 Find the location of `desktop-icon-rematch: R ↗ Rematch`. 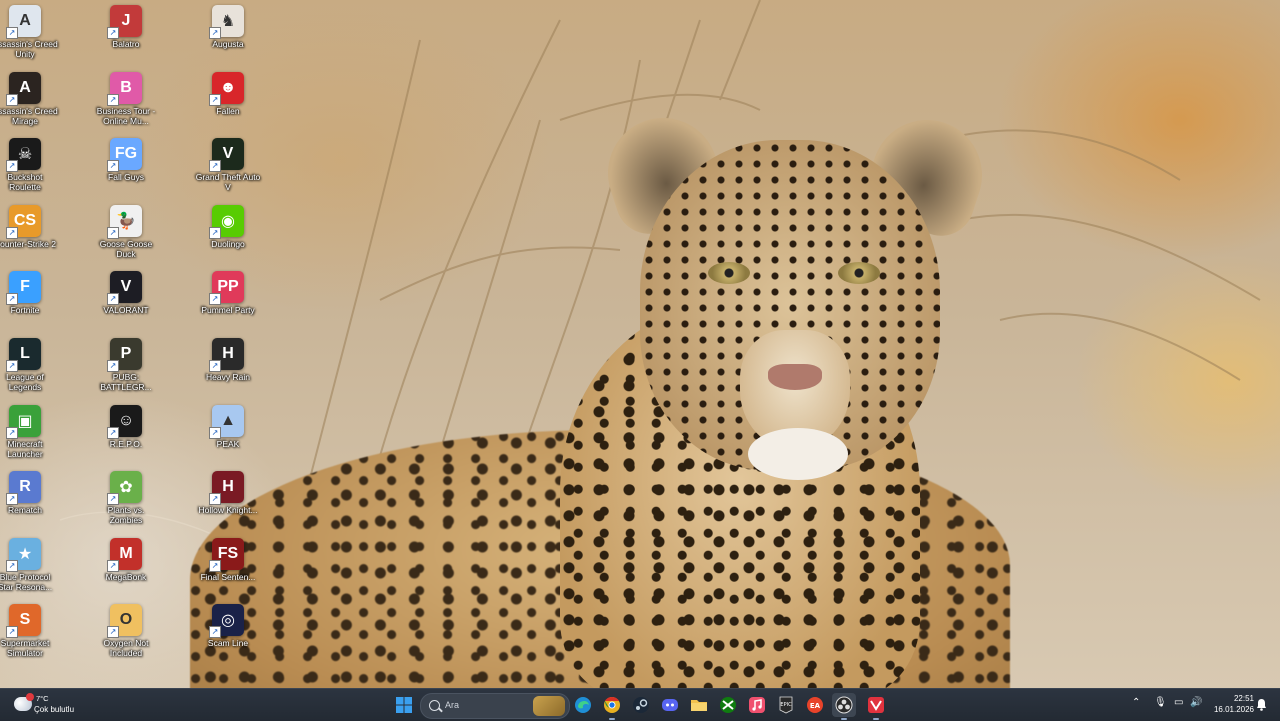

desktop-icon-rematch: R ↗ Rematch is located at coordinates (29, 501).